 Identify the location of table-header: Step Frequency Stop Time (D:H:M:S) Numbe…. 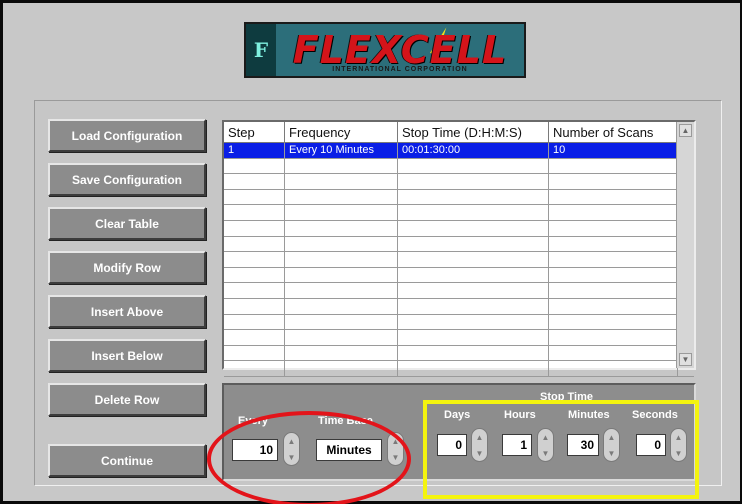
(459, 132).